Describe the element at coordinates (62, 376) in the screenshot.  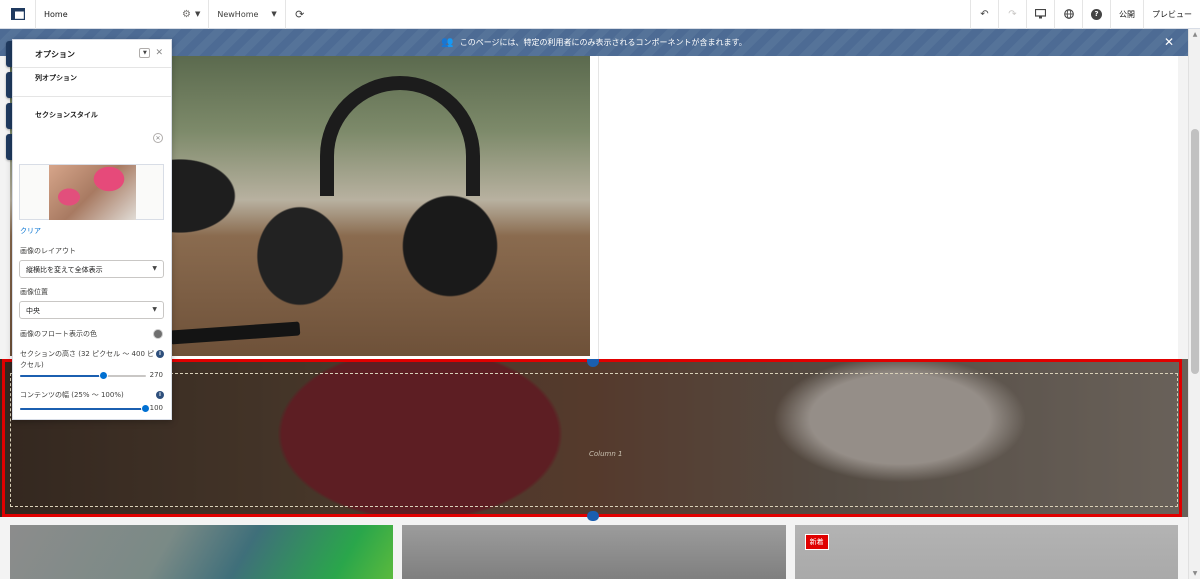
I see `height-slider-fill` at that location.